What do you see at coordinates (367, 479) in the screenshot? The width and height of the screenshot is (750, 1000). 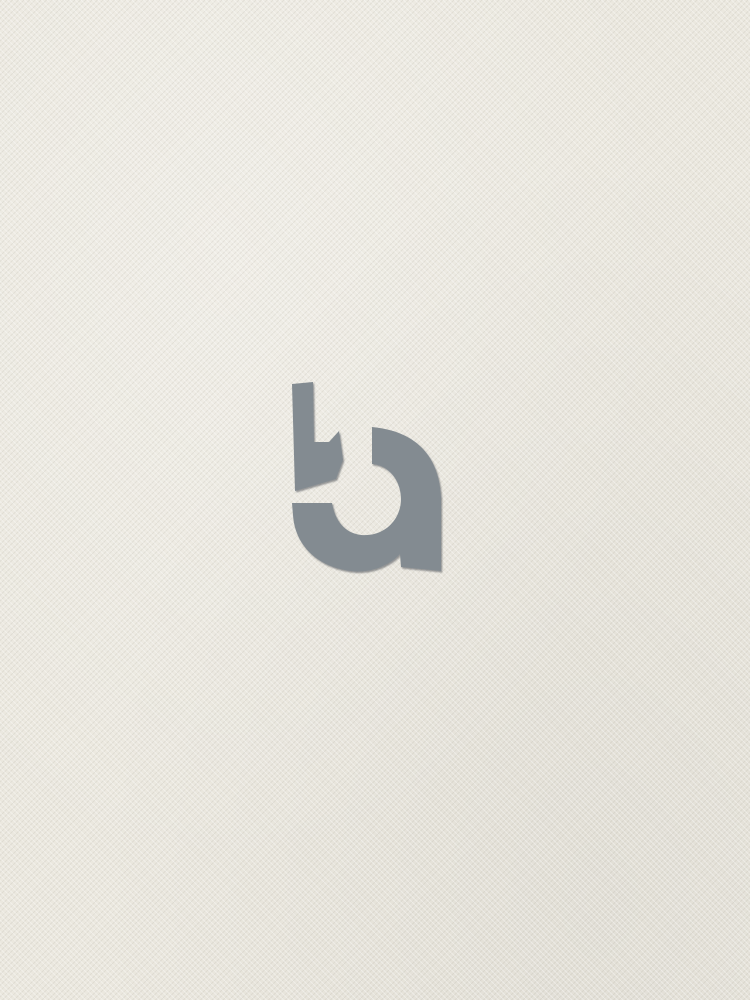 I see `ba-monogram-logo-icon` at bounding box center [367, 479].